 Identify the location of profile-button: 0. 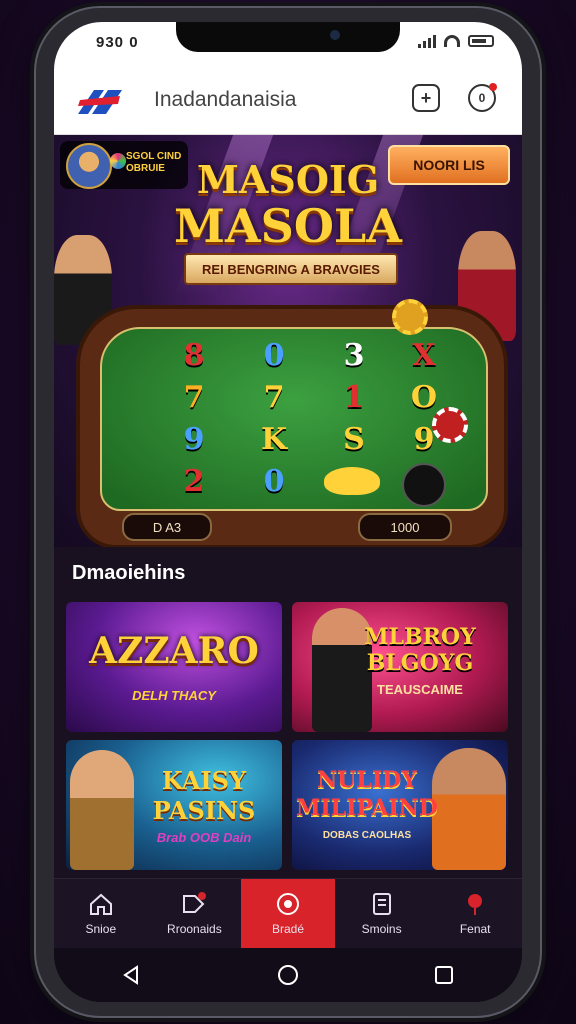
(482, 97).